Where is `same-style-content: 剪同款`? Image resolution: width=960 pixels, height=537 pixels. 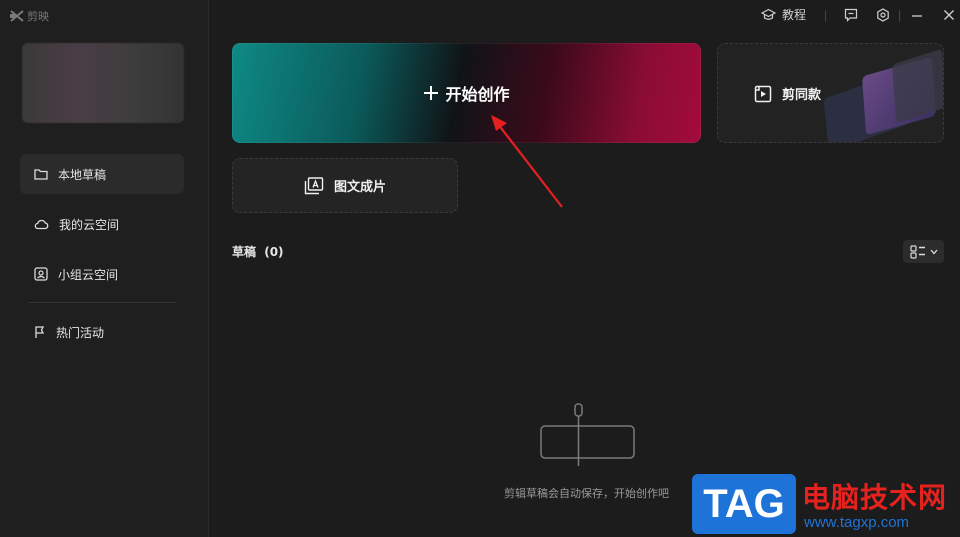
same-style-content: 剪同款 is located at coordinates (787, 93).